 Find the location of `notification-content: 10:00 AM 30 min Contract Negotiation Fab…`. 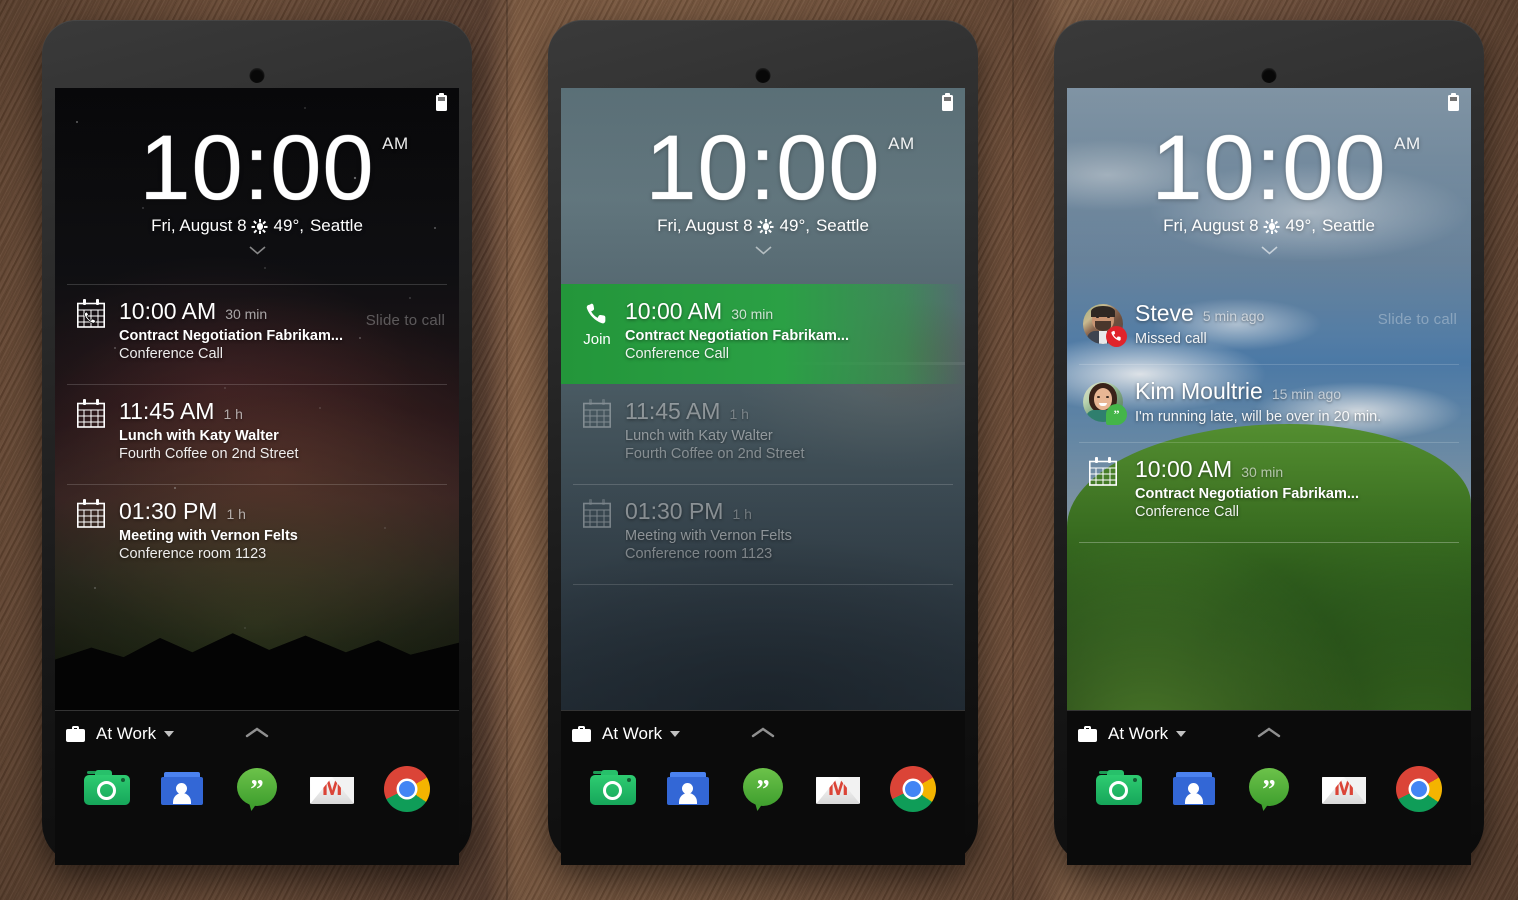

notification-content: 10:00 AM 30 min Contract Negotiation Fab… is located at coordinates (1293, 492).